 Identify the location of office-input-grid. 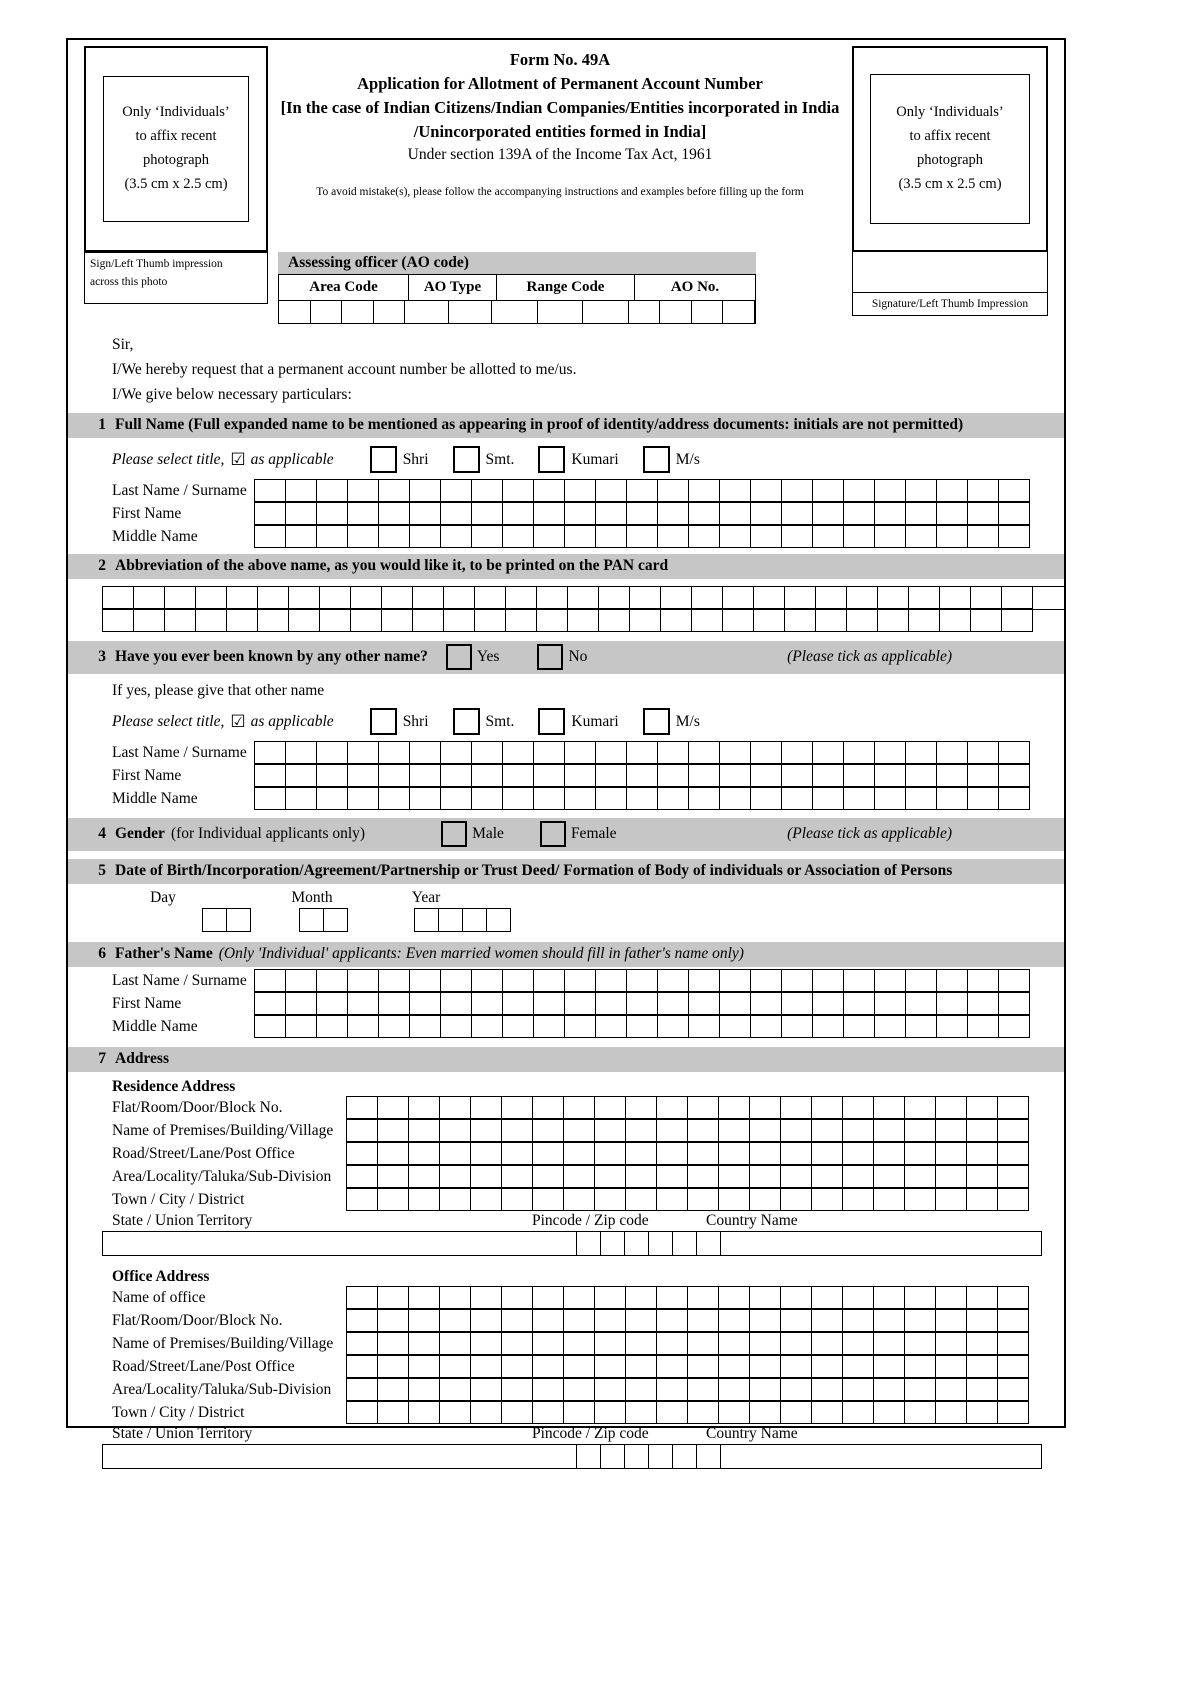
(687, 1298).